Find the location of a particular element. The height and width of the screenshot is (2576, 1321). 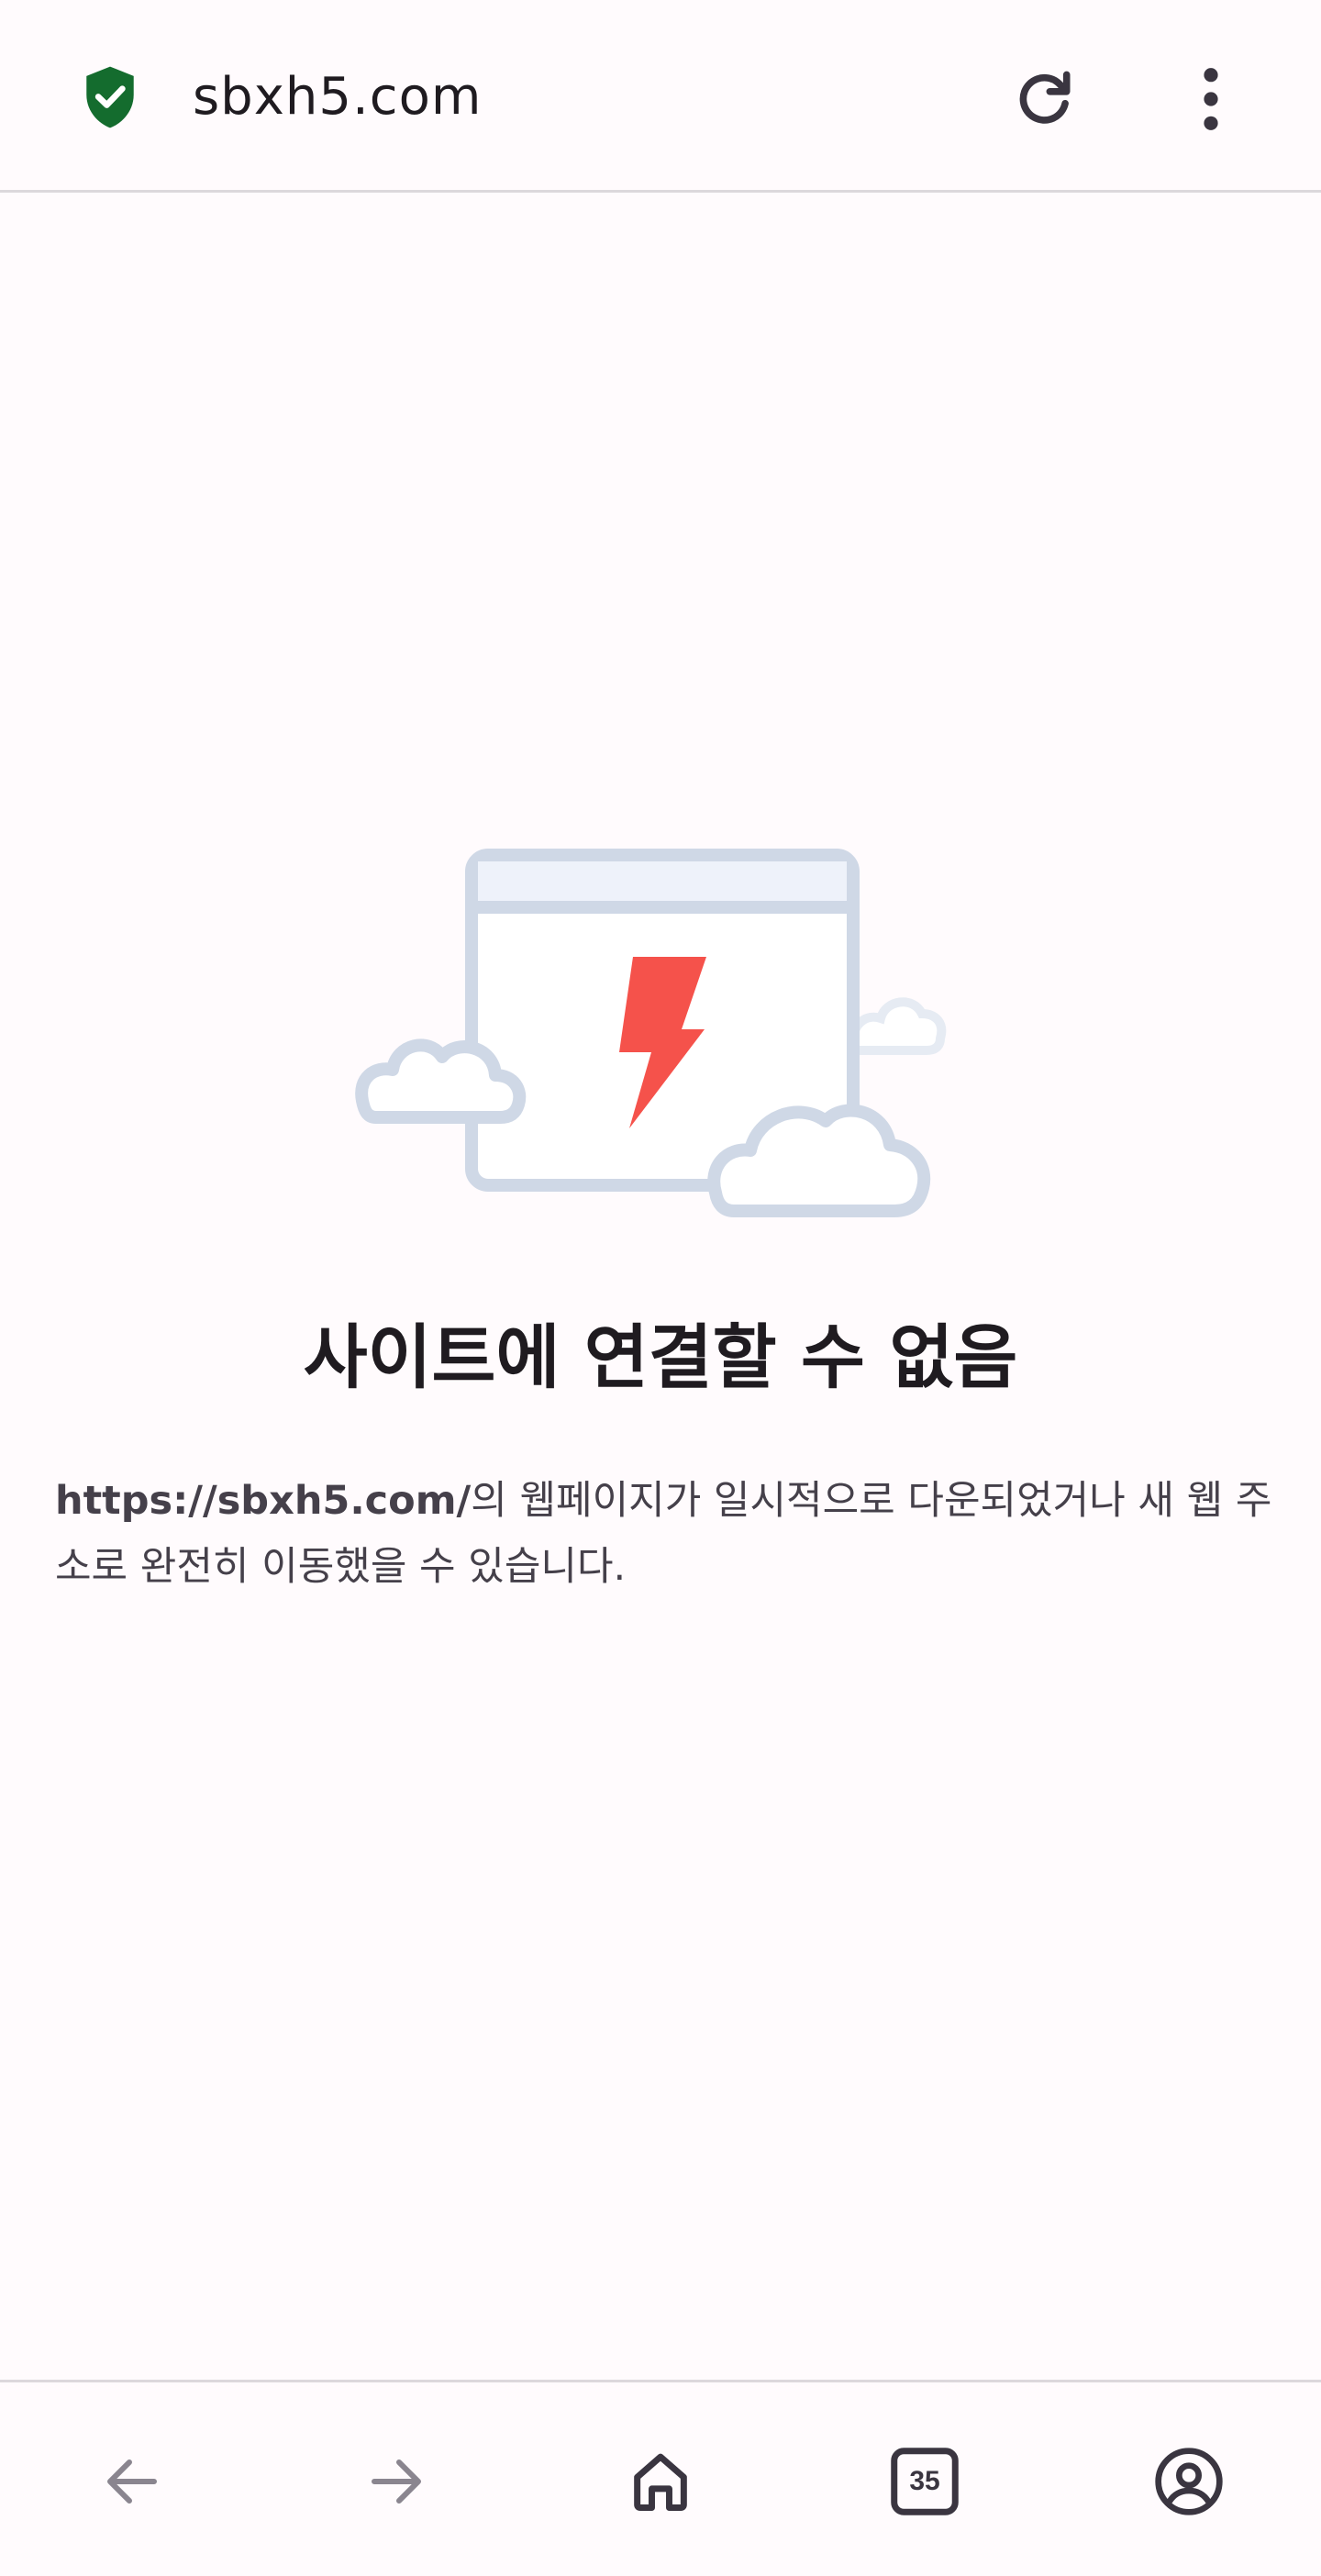

url-display: sbxh5.com is located at coordinates (337, 97).